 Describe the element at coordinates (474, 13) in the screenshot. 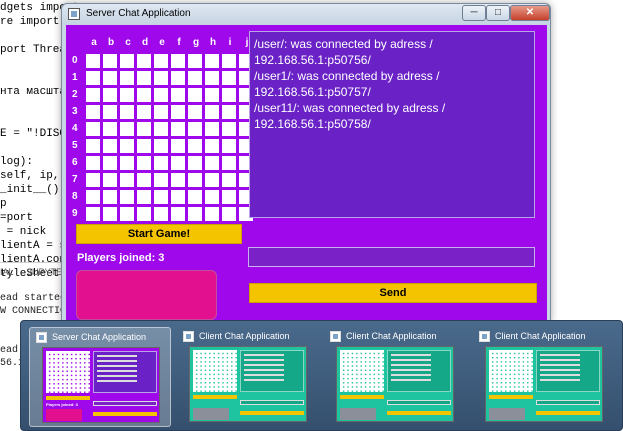

I see `minimize-button: ─` at that location.